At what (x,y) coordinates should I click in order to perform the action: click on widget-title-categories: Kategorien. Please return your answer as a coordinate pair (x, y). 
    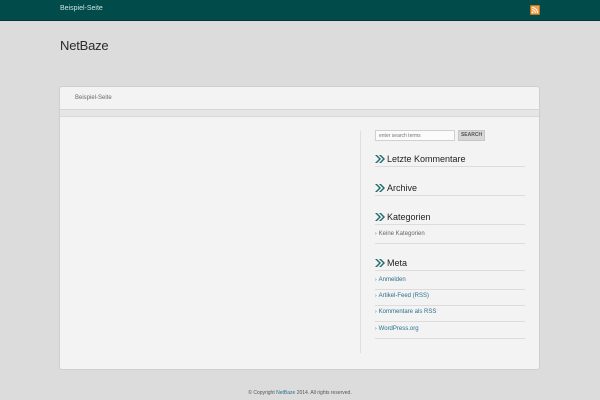
    Looking at the image, I should click on (403, 217).